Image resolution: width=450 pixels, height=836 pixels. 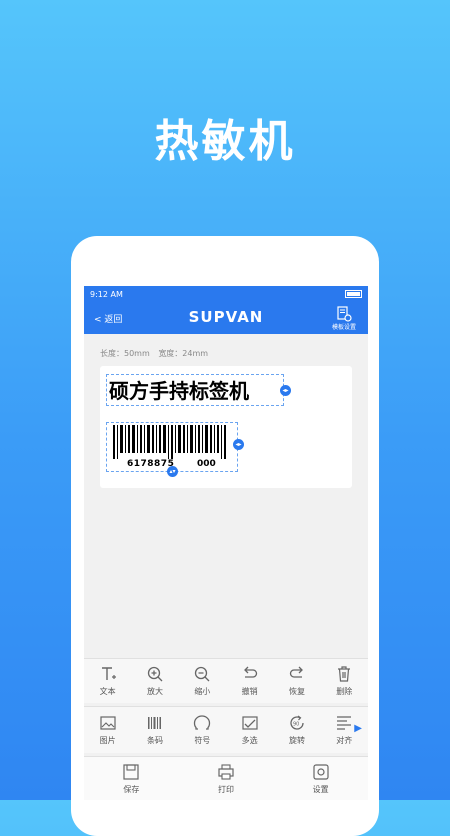 What do you see at coordinates (107, 740) in the screenshot?
I see `tool-label: 图片` at bounding box center [107, 740].